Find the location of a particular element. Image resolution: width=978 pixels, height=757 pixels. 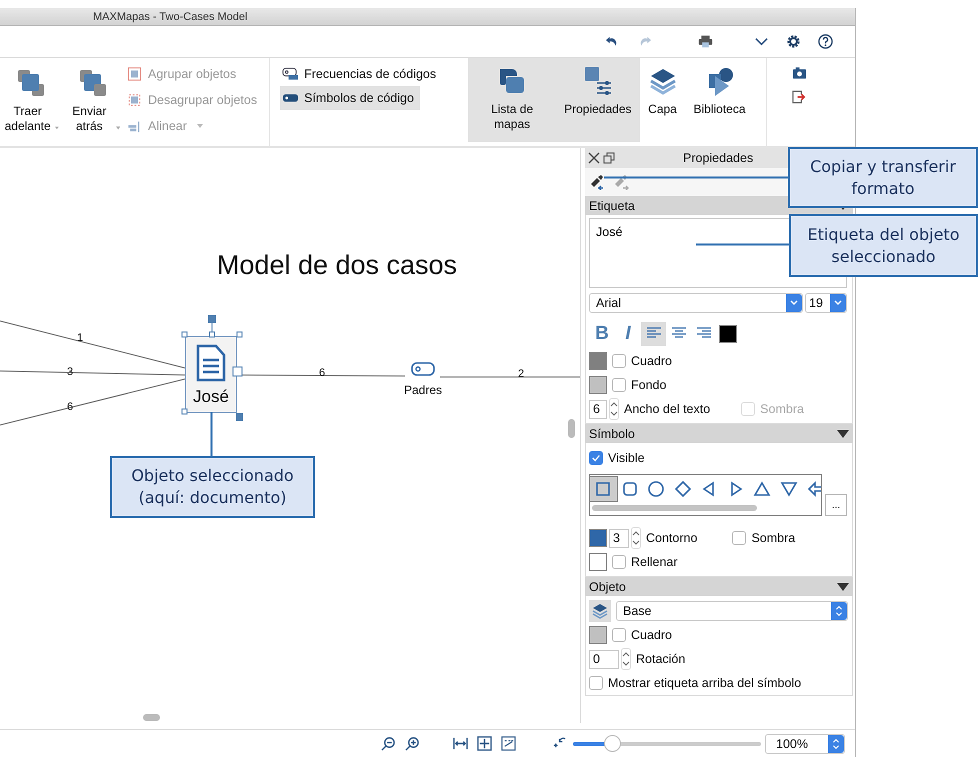

text-width-field: 6 is located at coordinates (598, 409).